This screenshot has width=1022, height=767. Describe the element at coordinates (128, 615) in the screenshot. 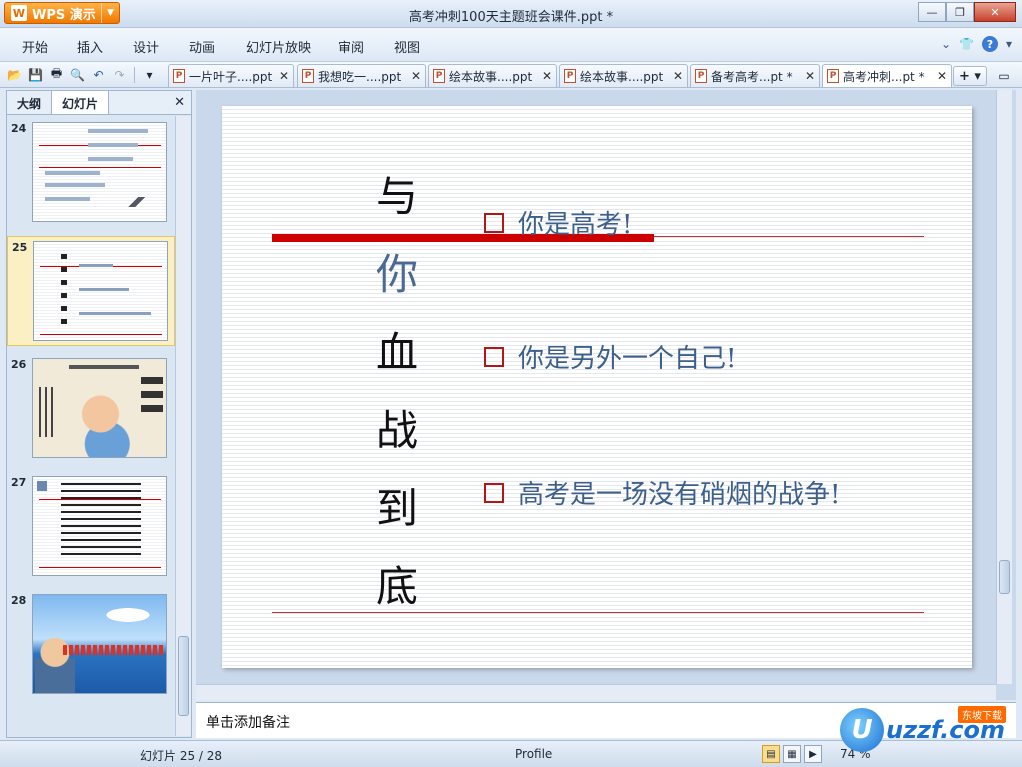

I see `thumb-cloud` at that location.